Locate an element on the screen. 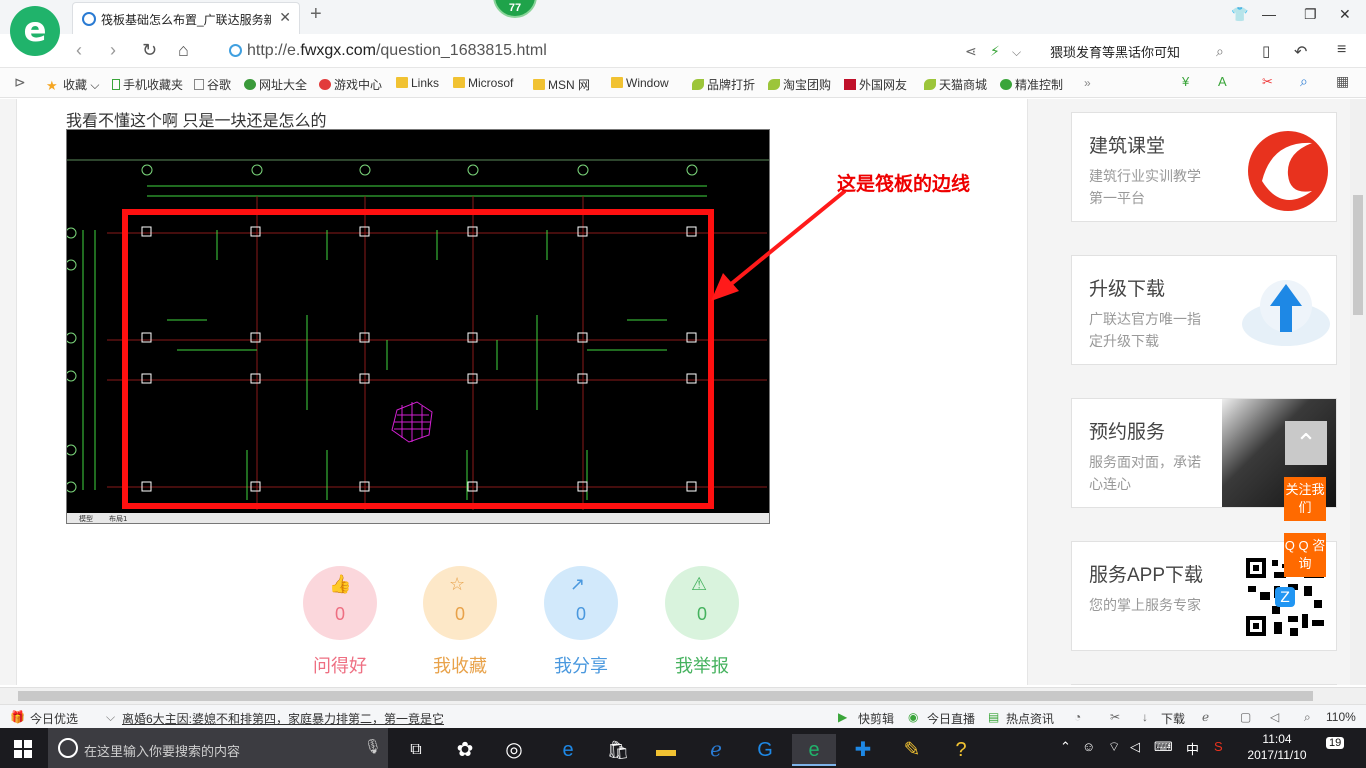 This screenshot has width=1366, height=768. taskbar-search-box: 在这里输入你要搜索的内容 🎙 is located at coordinates (218, 748).